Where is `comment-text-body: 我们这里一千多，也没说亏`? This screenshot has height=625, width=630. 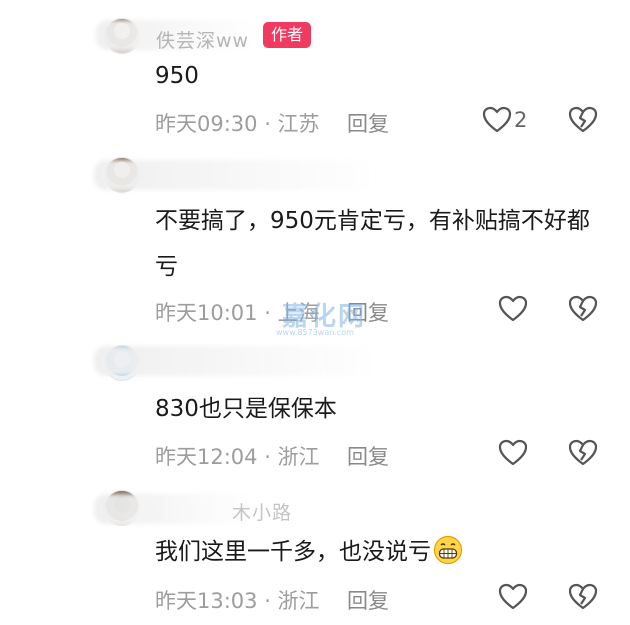
comment-text-body: 我们这里一千多，也没说亏 is located at coordinates (293, 552).